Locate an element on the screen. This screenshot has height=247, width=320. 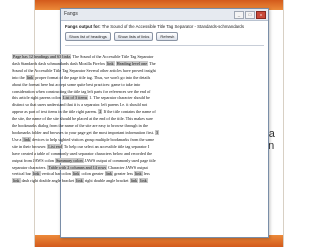
window-titlebar: Fangs _ □ x is located at coordinates (164, 15).